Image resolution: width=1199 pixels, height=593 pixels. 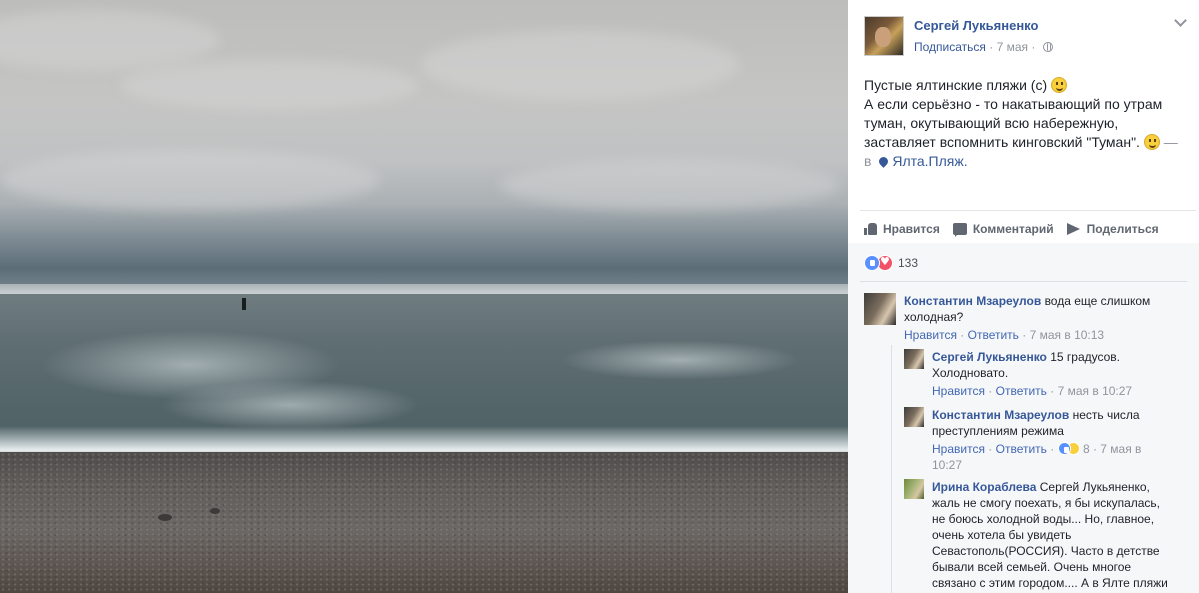 I want to click on like-icon, so click(x=870, y=229).